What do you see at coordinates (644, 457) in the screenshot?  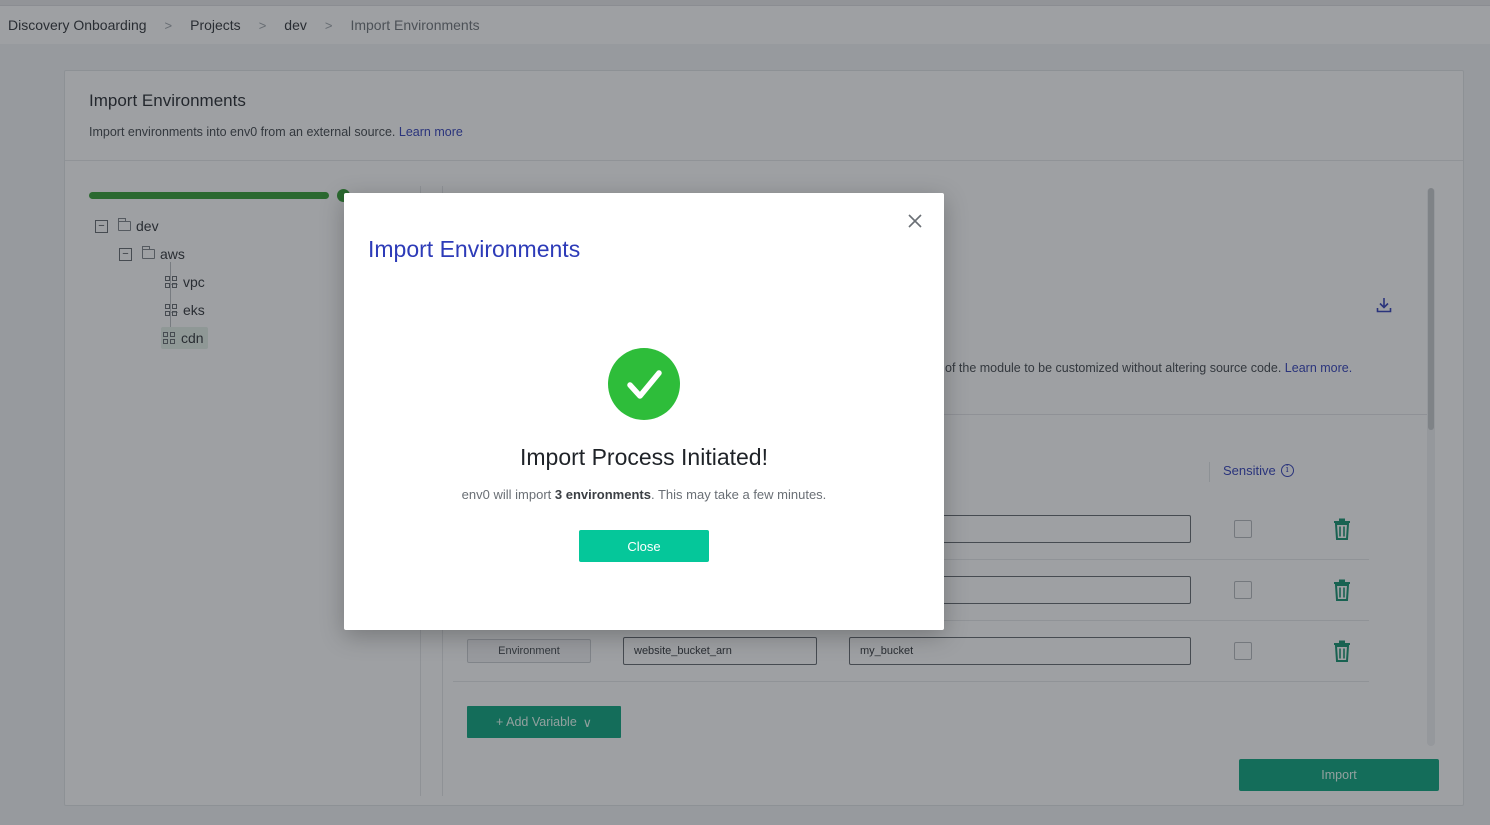 I see `modal-heading: Import Process Initiated!` at bounding box center [644, 457].